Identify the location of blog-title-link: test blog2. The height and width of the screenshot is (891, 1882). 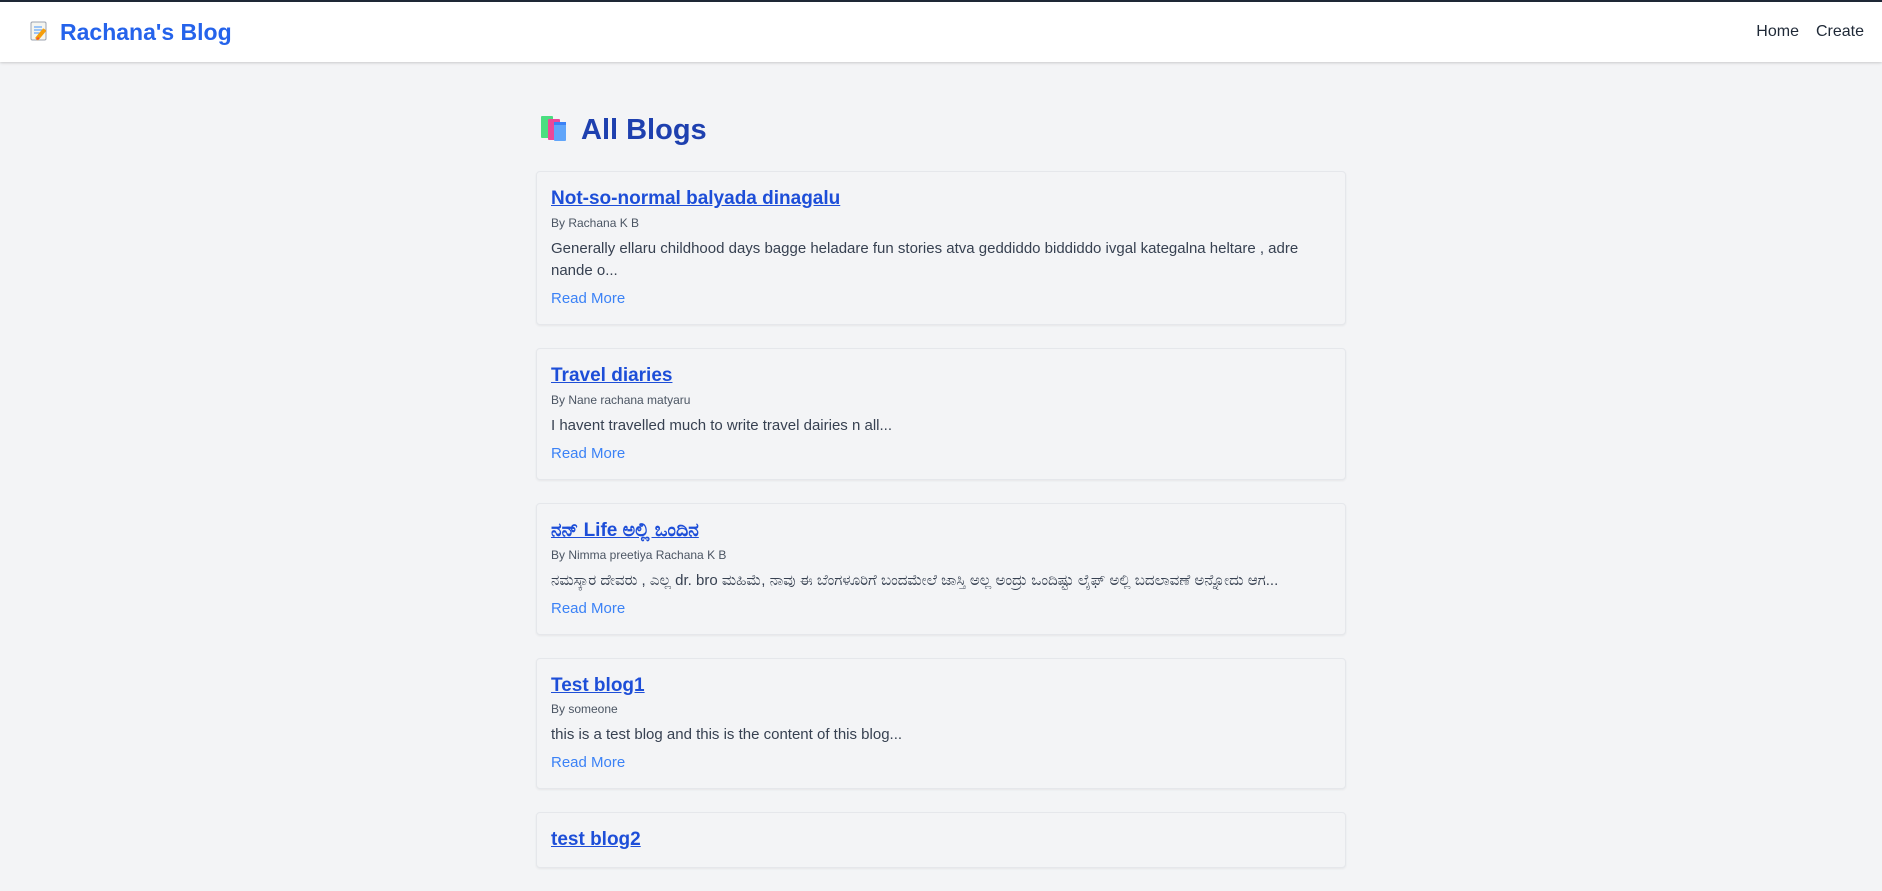
(941, 840).